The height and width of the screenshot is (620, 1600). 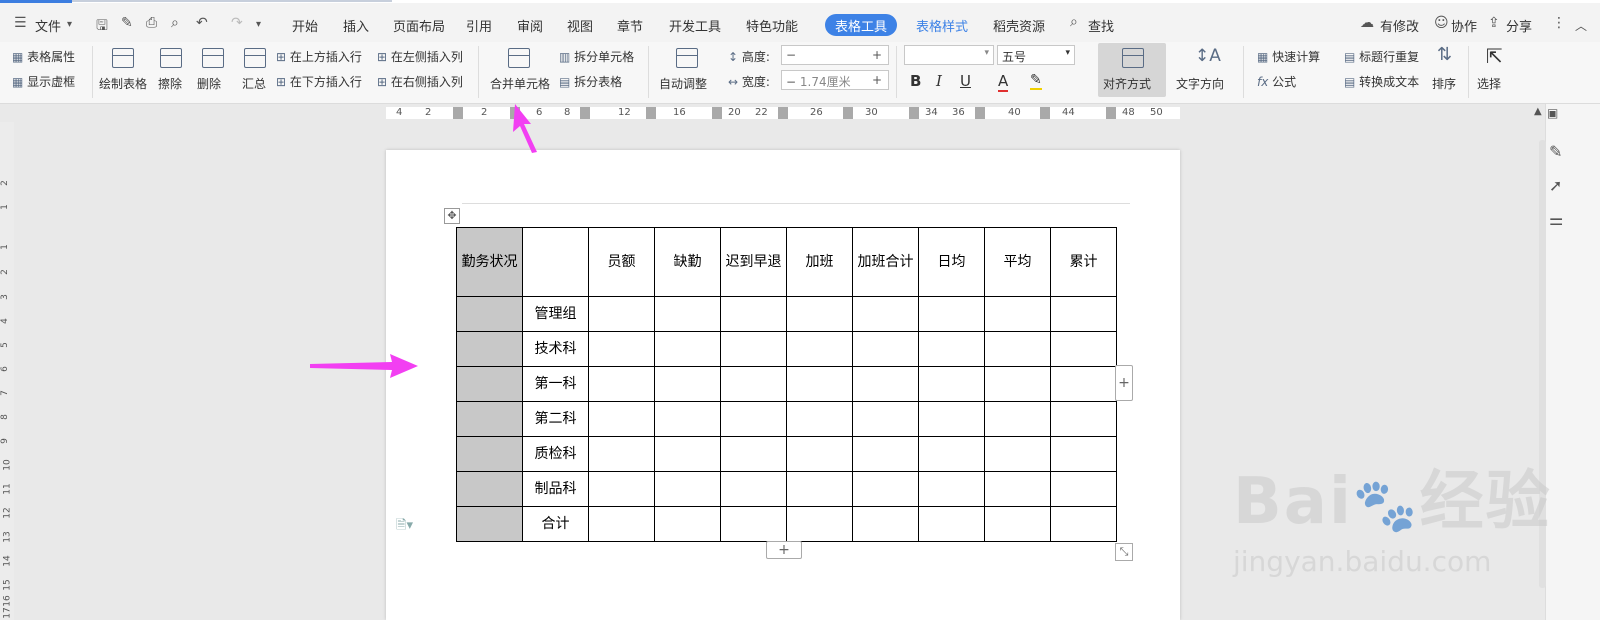 What do you see at coordinates (1399, 25) in the screenshot?
I see `modified-status: 有修改` at bounding box center [1399, 25].